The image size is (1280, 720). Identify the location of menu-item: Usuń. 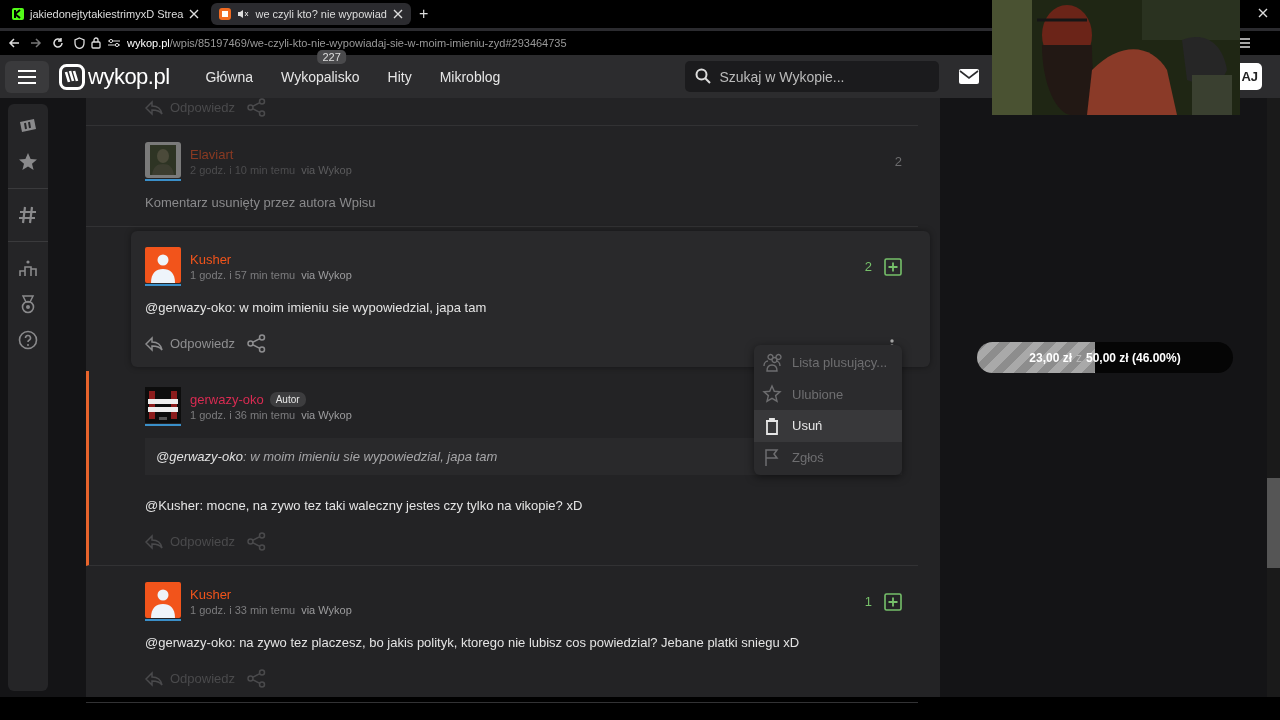
(828, 426).